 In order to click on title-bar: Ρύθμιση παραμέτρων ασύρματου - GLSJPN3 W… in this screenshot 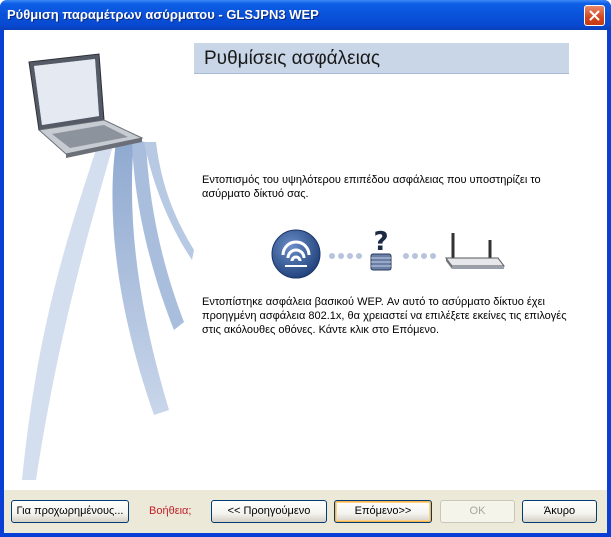, I will do `click(305, 15)`.